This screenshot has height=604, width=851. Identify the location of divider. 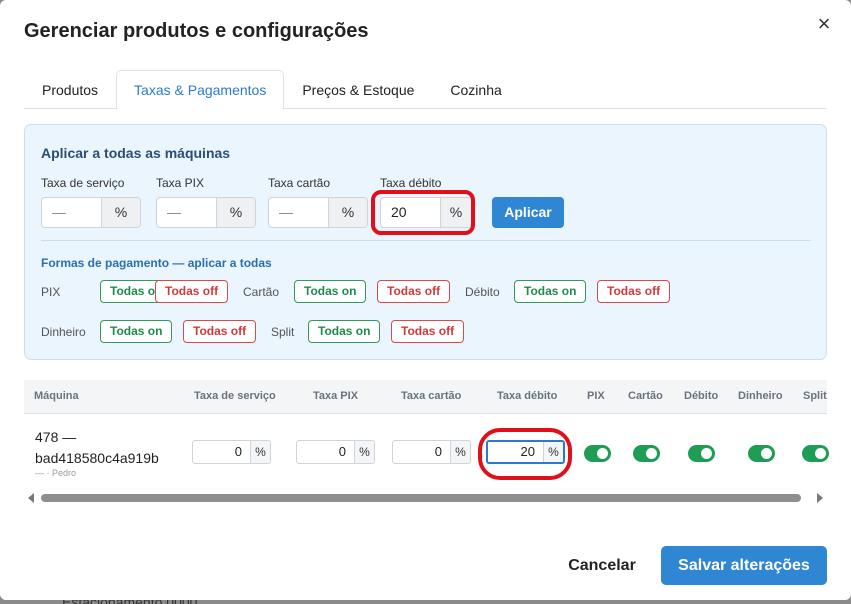
(426, 240).